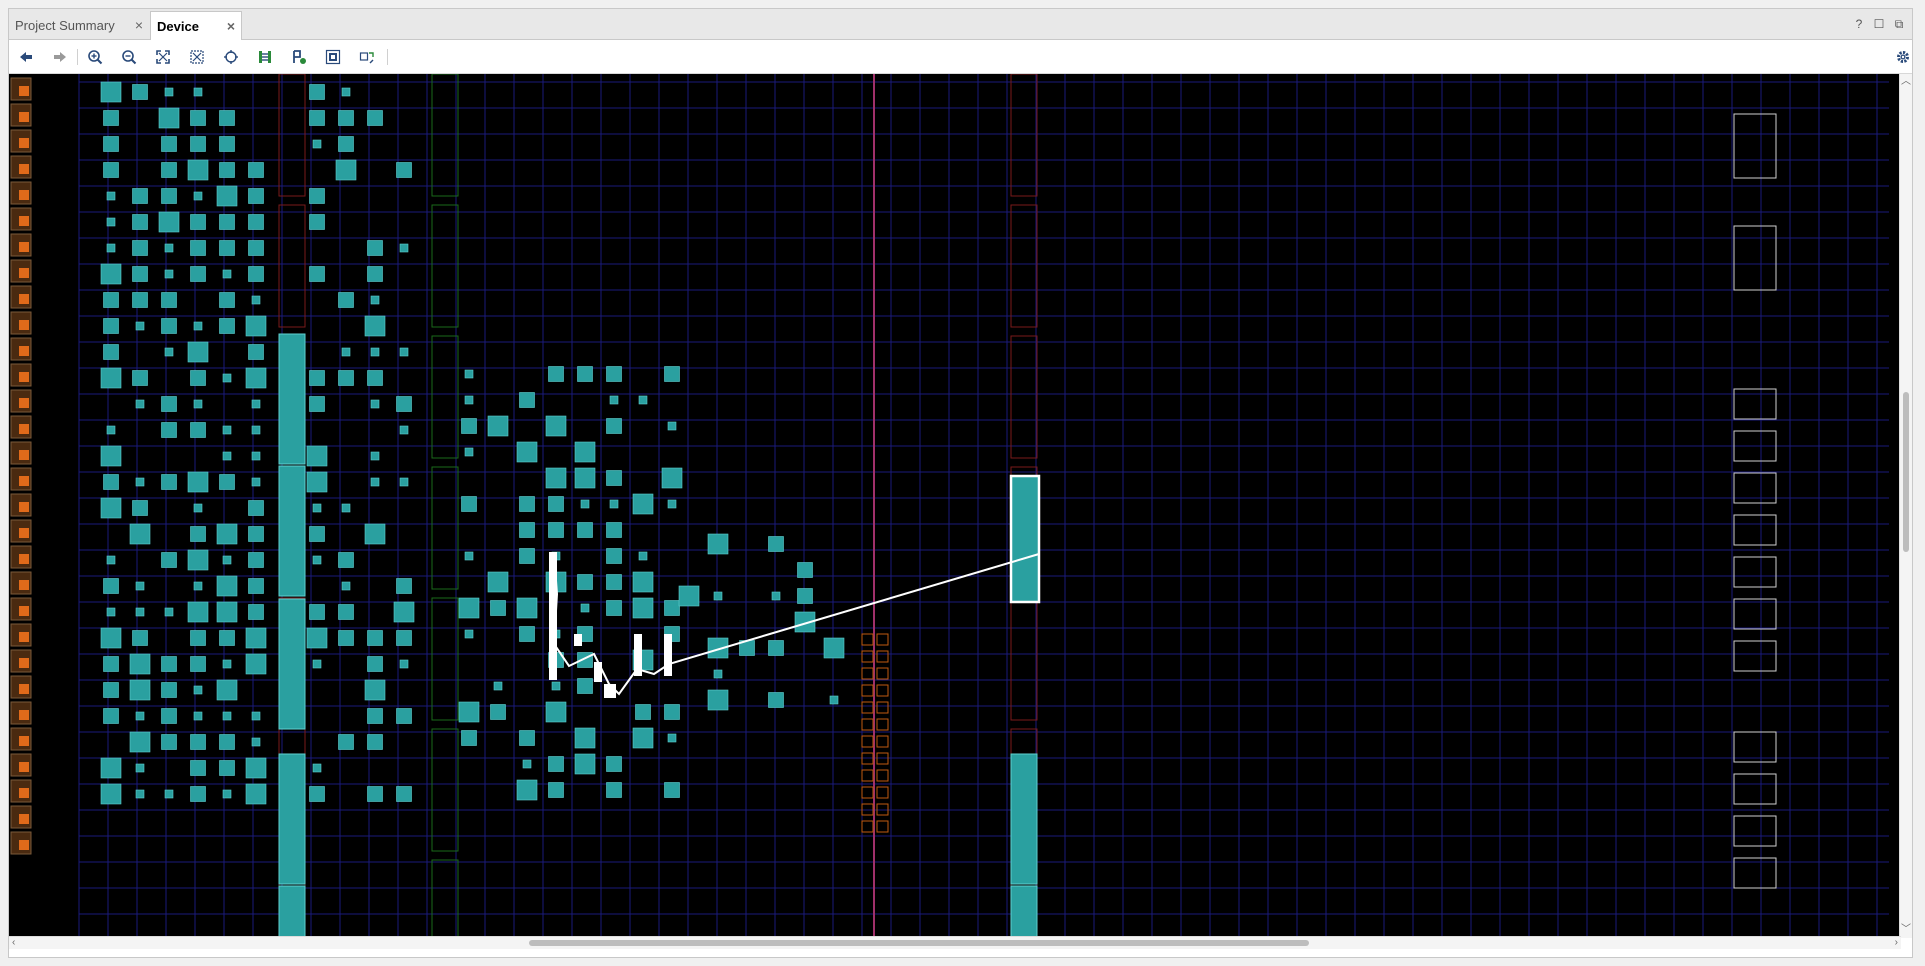  Describe the element at coordinates (299, 57) in the screenshot. I see `place-button` at that location.